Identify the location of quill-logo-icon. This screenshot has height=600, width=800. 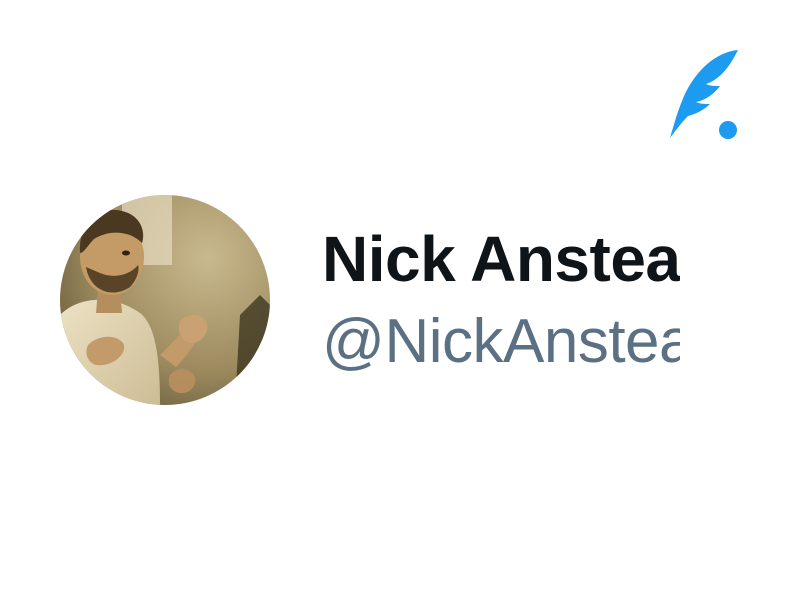
(704, 94).